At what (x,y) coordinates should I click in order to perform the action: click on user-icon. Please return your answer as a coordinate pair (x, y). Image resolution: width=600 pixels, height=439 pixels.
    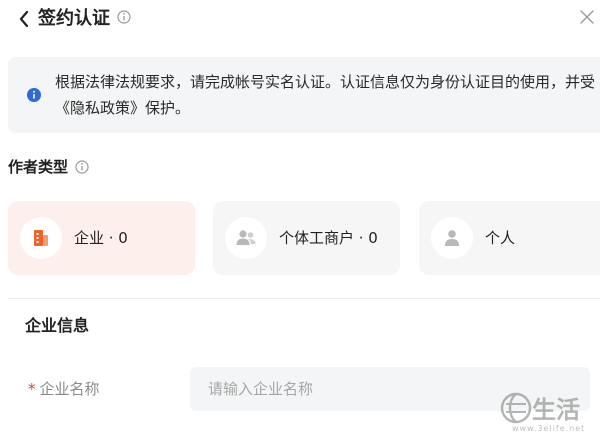
    Looking at the image, I should click on (452, 238).